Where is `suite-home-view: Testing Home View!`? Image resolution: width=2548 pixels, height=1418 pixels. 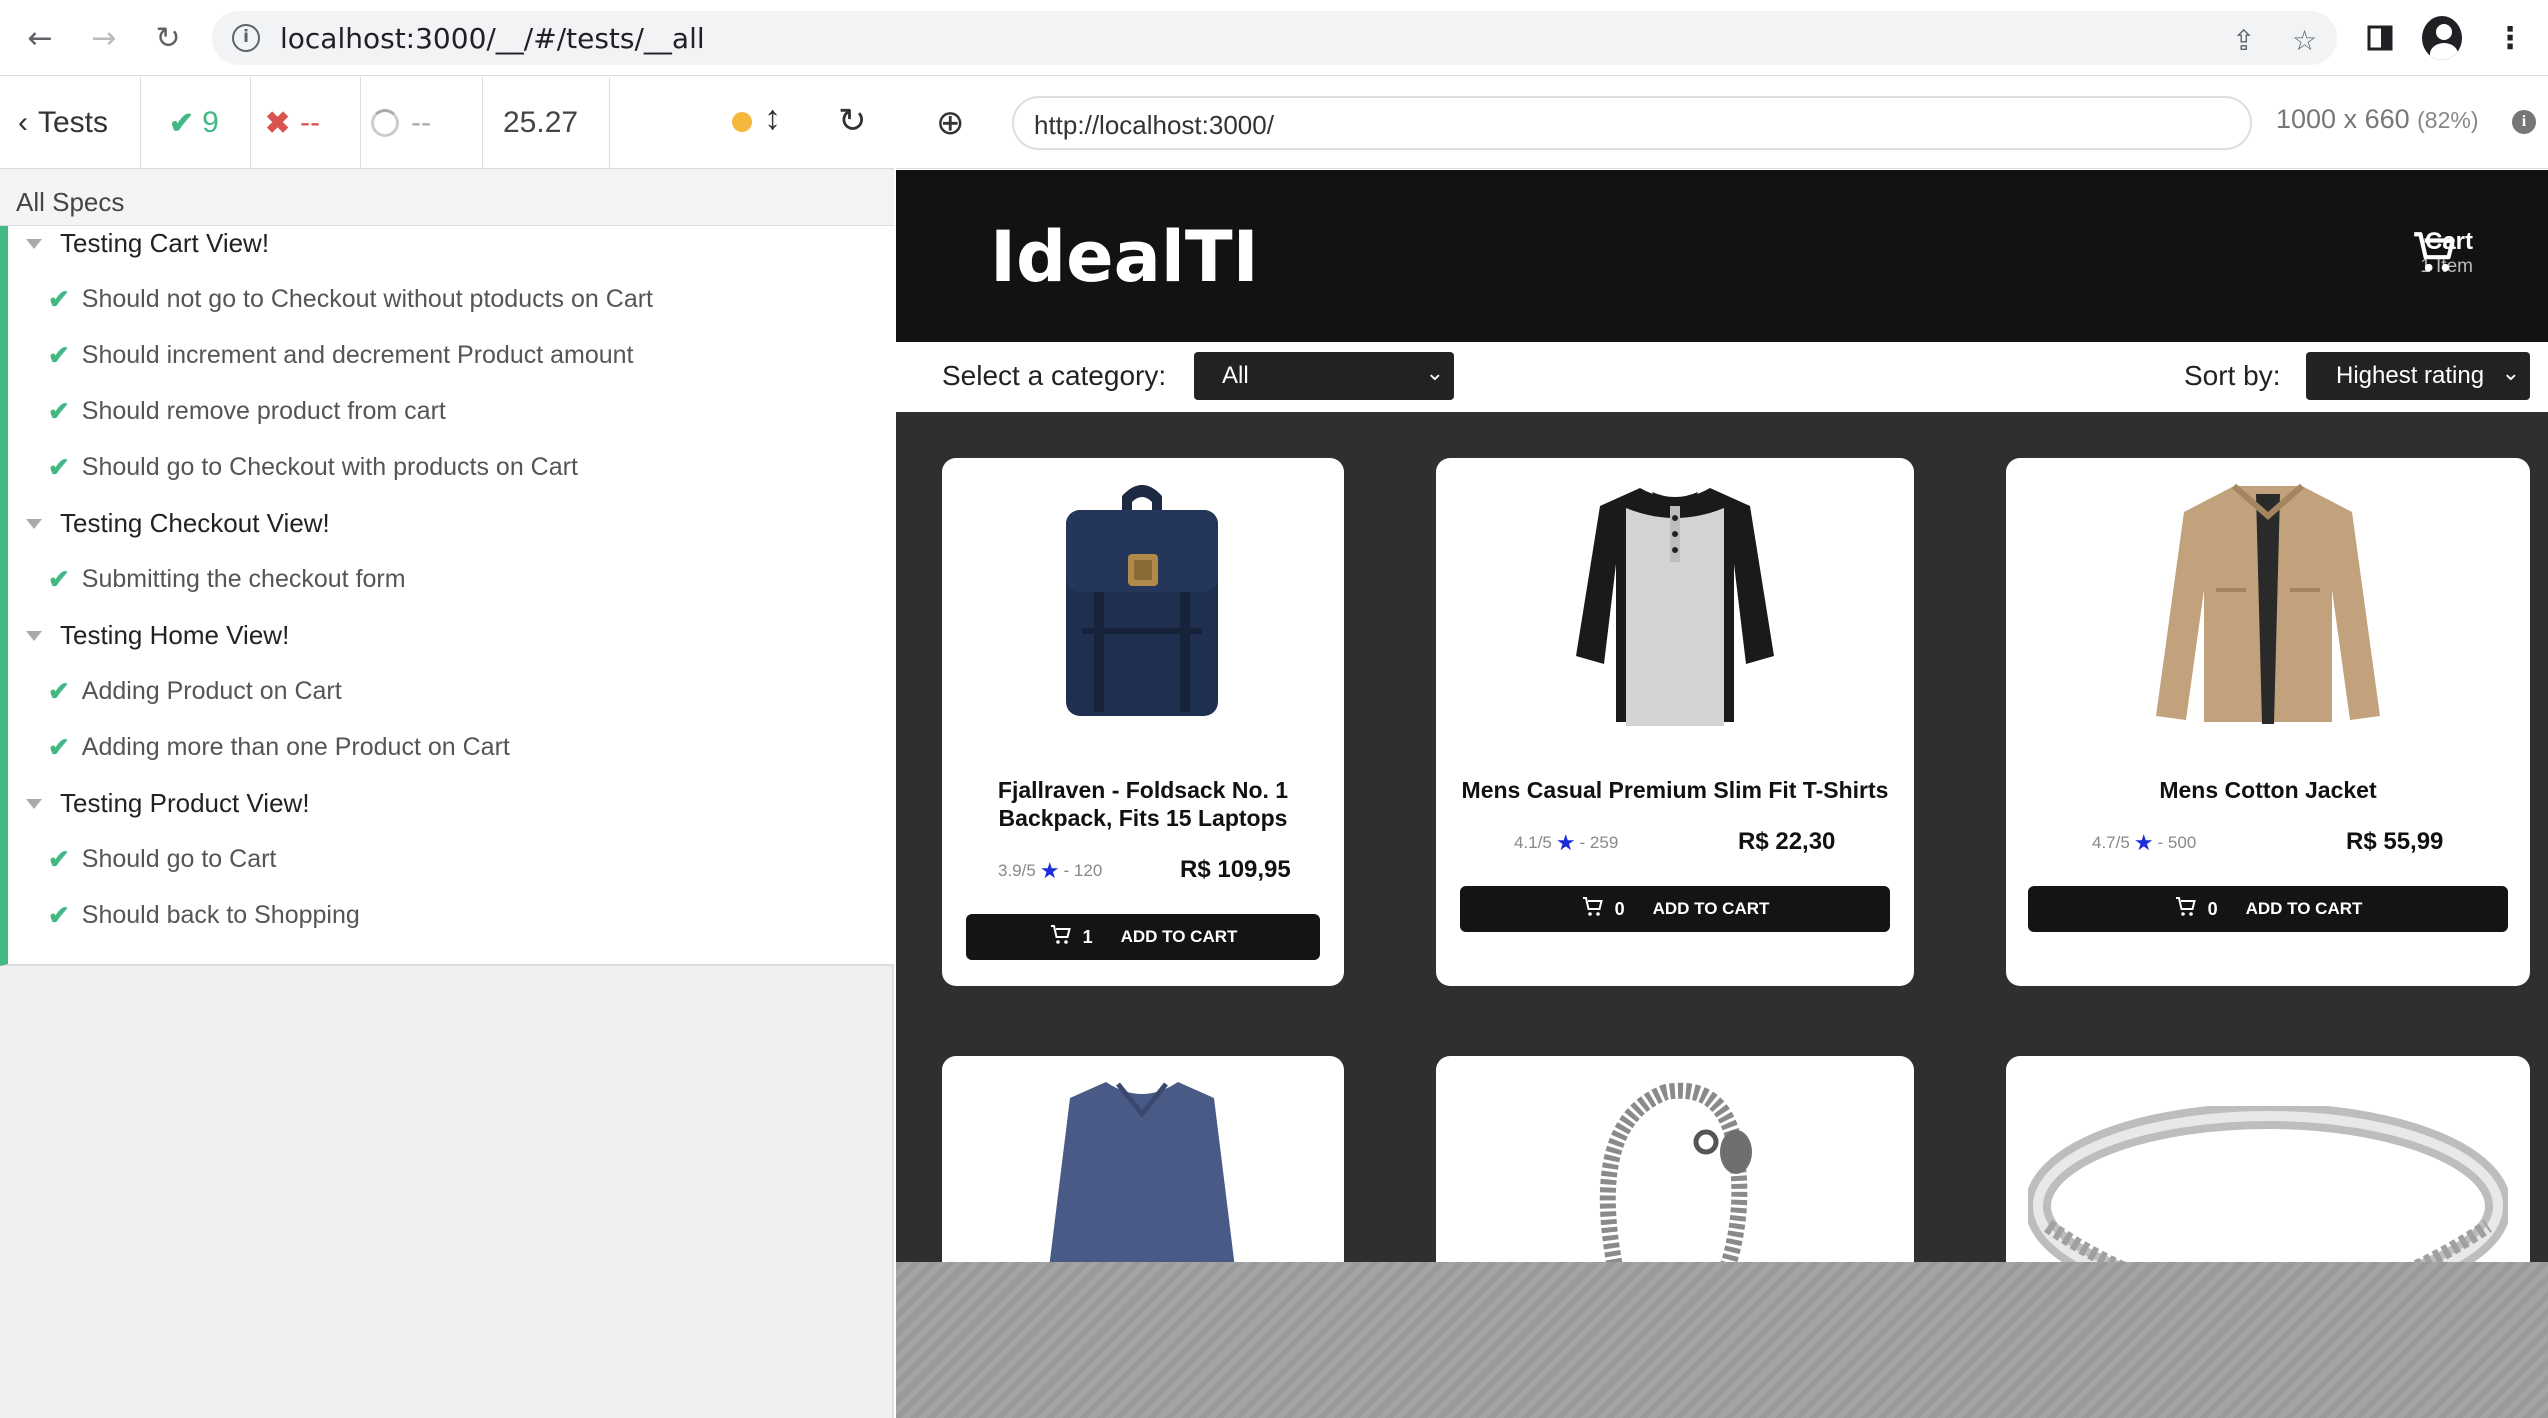 suite-home-view: Testing Home View! is located at coordinates (157, 635).